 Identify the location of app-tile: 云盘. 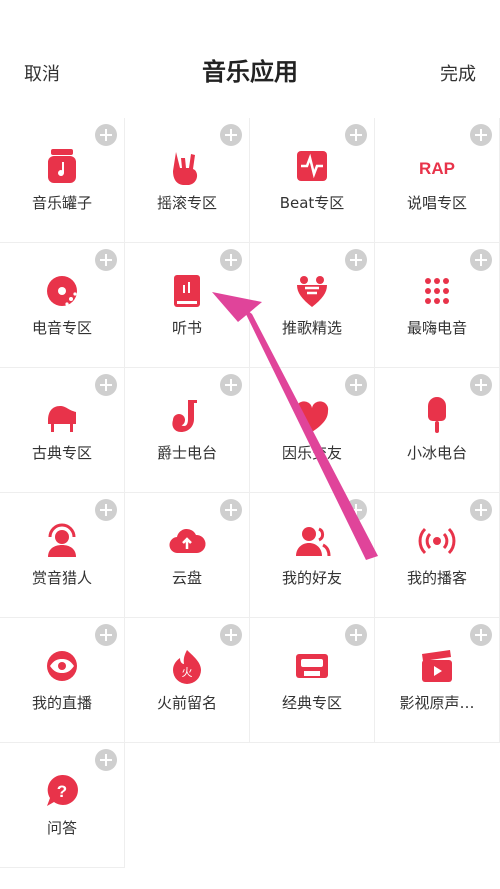
(187, 555).